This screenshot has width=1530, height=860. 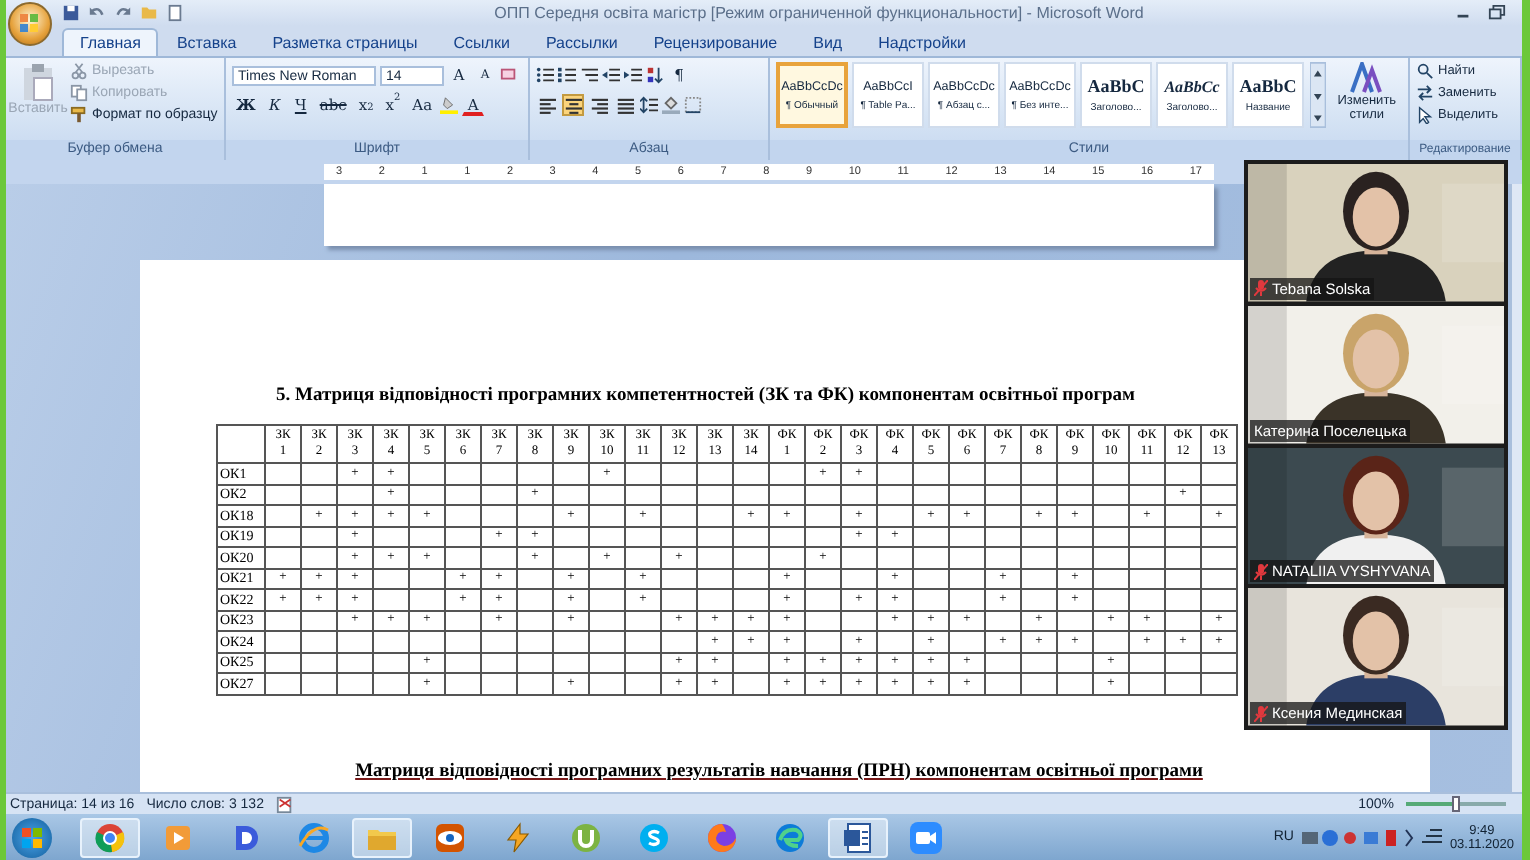 I want to click on ribbon-tab: Вставка, so click(x=206, y=42).